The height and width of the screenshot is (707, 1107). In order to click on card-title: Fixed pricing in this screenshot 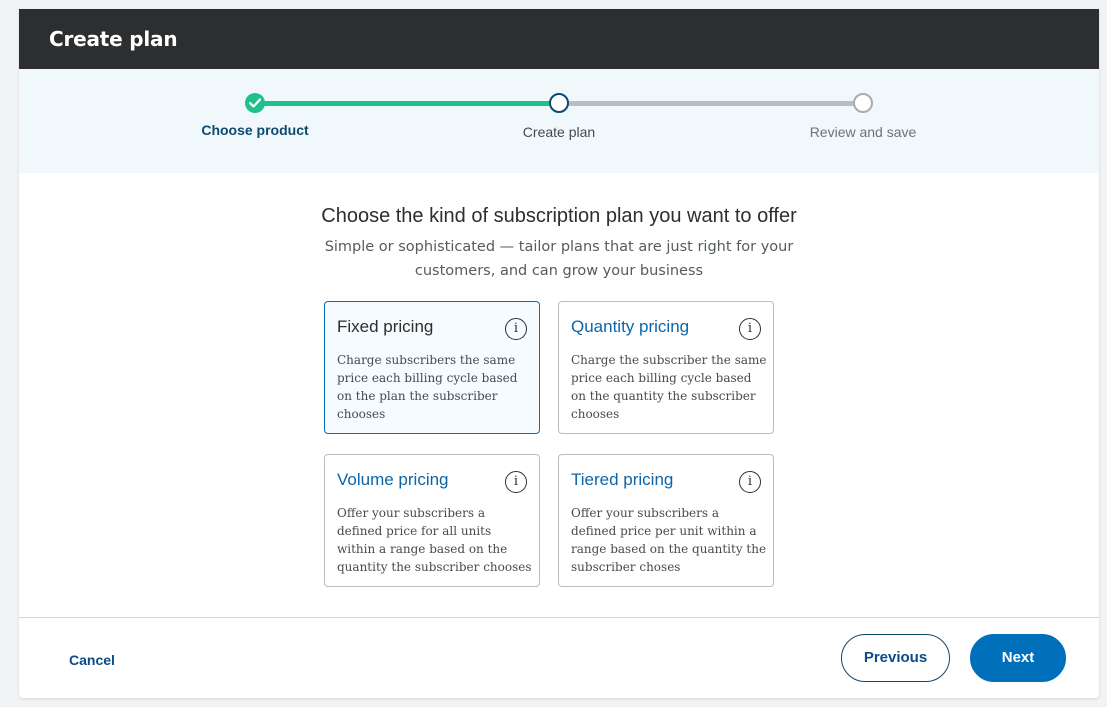, I will do `click(385, 326)`.